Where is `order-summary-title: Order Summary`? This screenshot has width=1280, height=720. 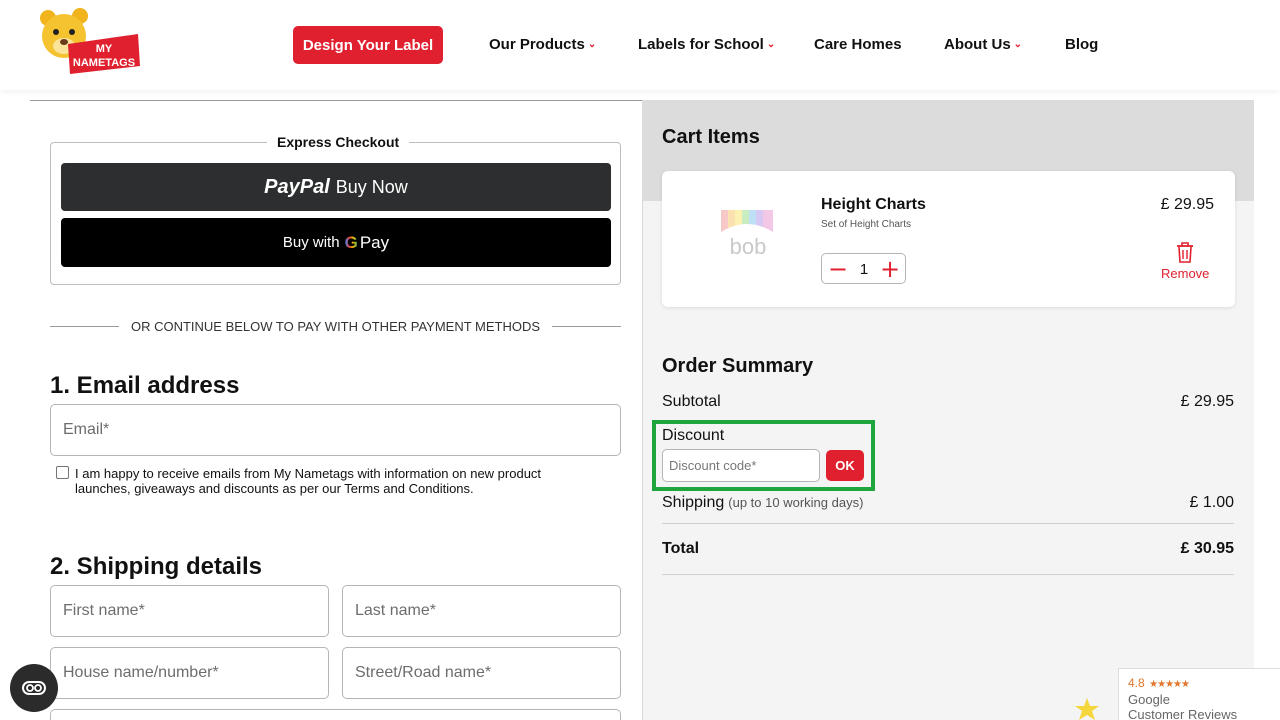
order-summary-title: Order Summary is located at coordinates (738, 366).